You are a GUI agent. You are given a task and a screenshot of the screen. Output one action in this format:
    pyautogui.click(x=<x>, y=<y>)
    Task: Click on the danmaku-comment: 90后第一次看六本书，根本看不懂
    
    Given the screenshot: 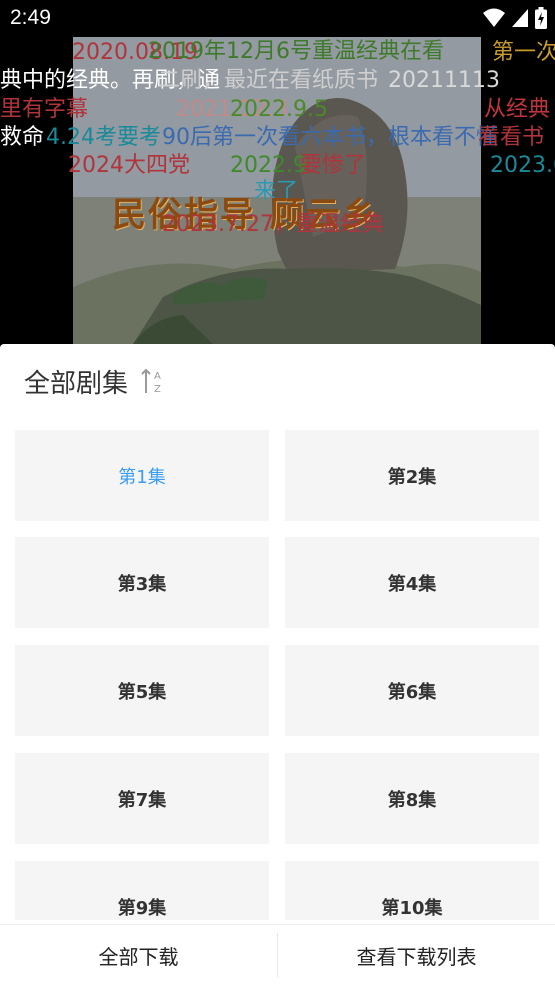 What is the action you would take?
    pyautogui.click(x=330, y=137)
    